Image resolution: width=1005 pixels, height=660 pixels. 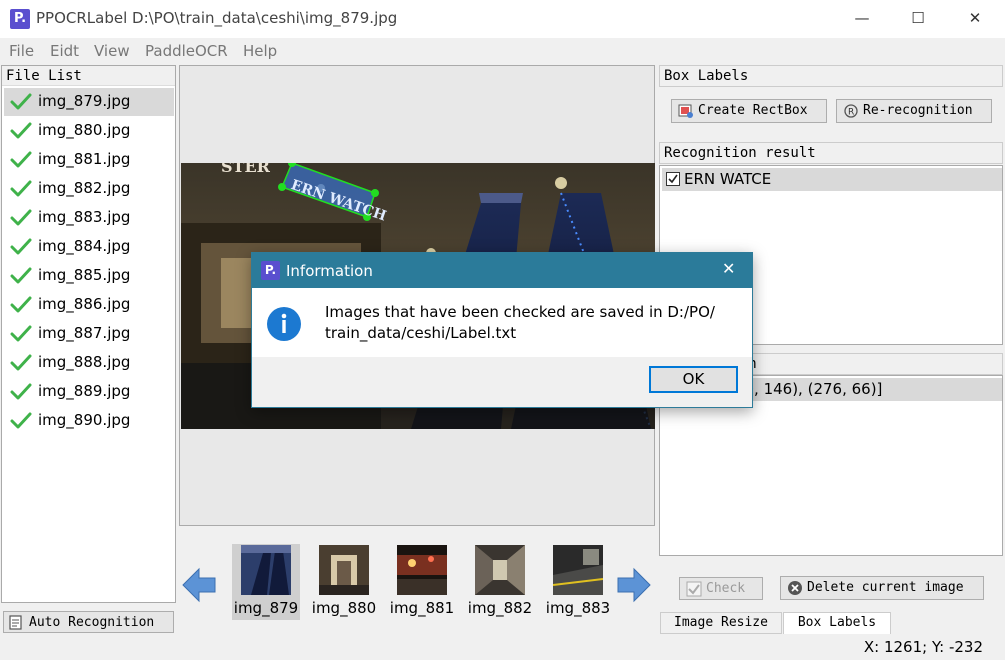 I want to click on recognition-result-header: Recognition result, so click(x=831, y=153).